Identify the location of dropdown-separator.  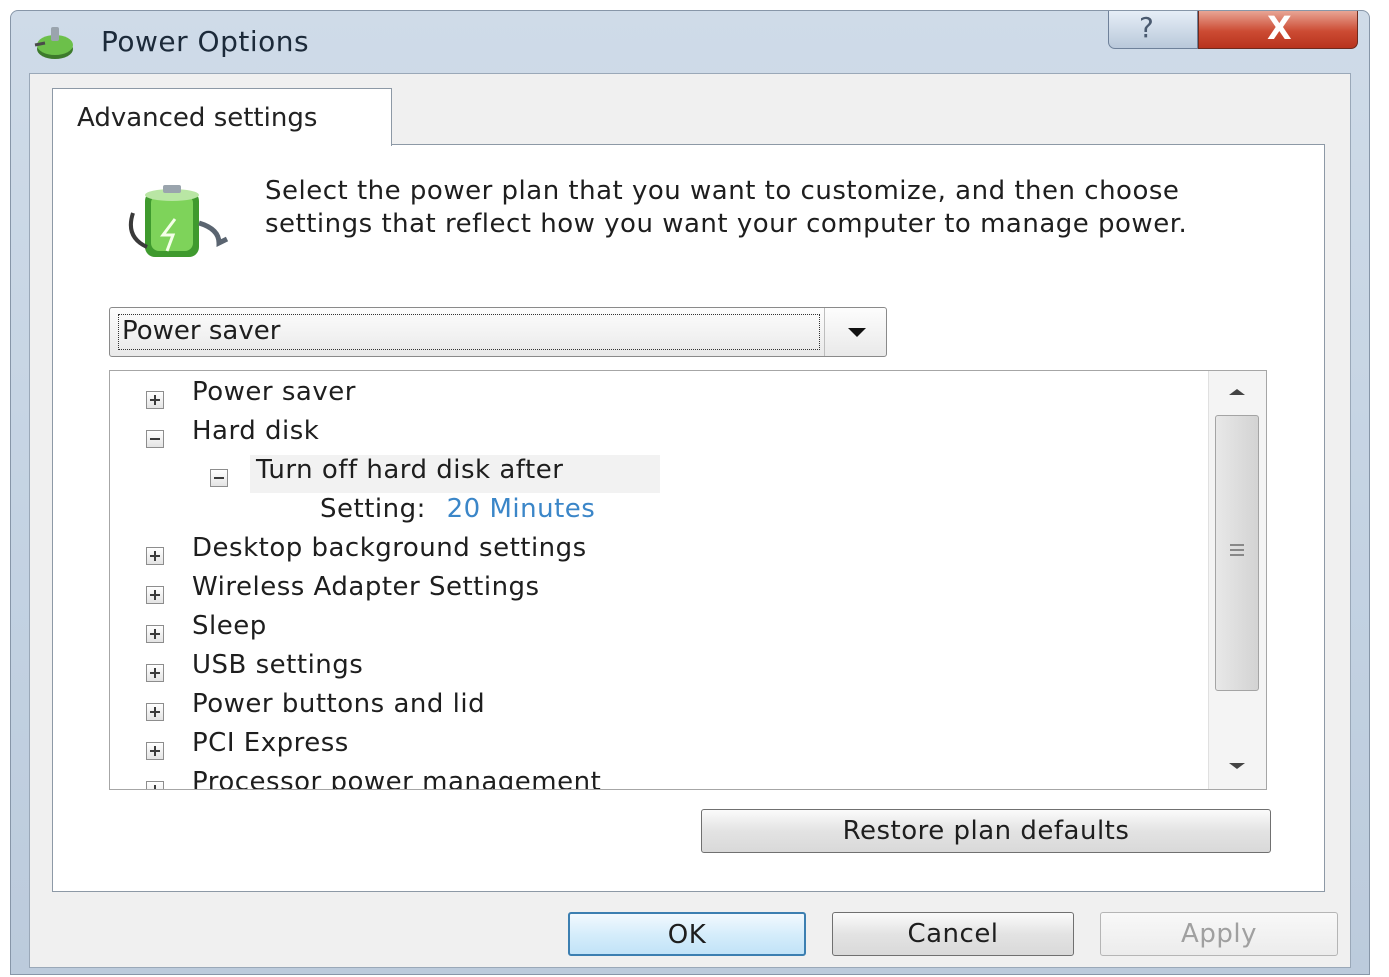
(824, 332).